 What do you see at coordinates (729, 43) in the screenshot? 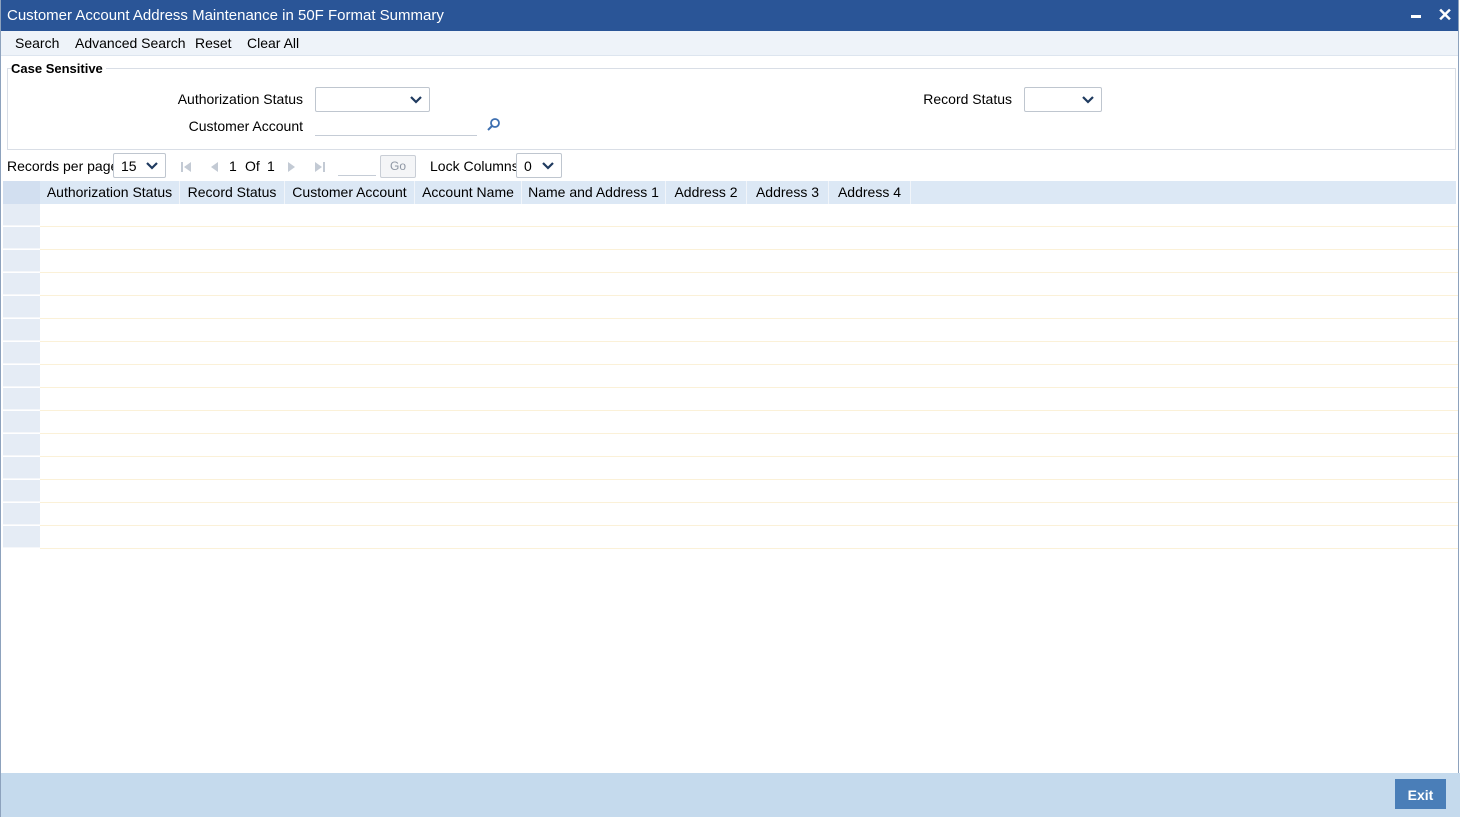
I see `toolbar: Search Advanced Search Reset Clear All` at bounding box center [729, 43].